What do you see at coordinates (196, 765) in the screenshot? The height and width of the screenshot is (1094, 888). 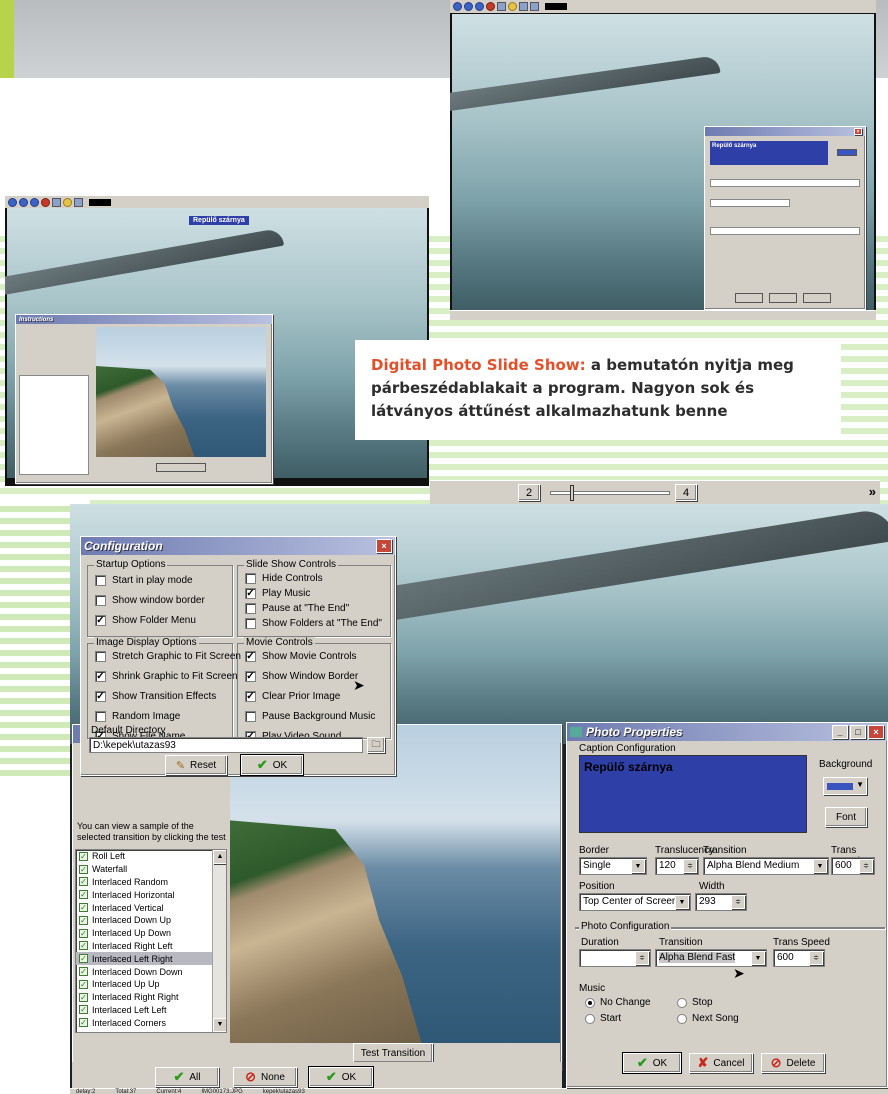 I see `reset-button: ✎ Reset` at bounding box center [196, 765].